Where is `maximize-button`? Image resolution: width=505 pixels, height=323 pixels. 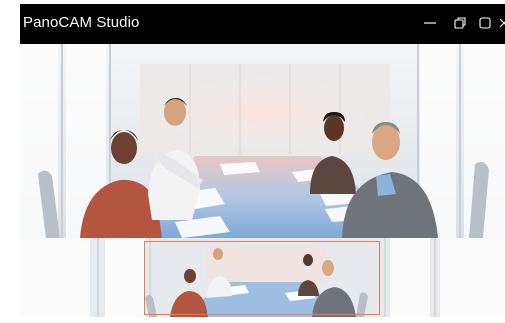 maximize-button is located at coordinates (485, 23).